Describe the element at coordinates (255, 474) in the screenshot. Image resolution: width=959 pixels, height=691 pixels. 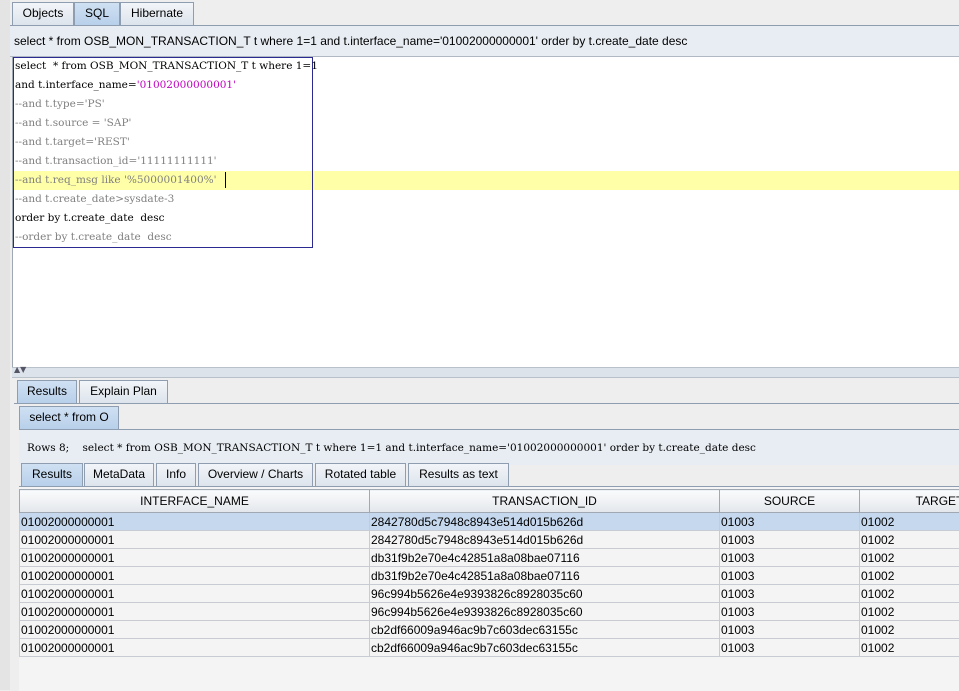
I see `subtab-overview-charts: Overview / Charts` at that location.